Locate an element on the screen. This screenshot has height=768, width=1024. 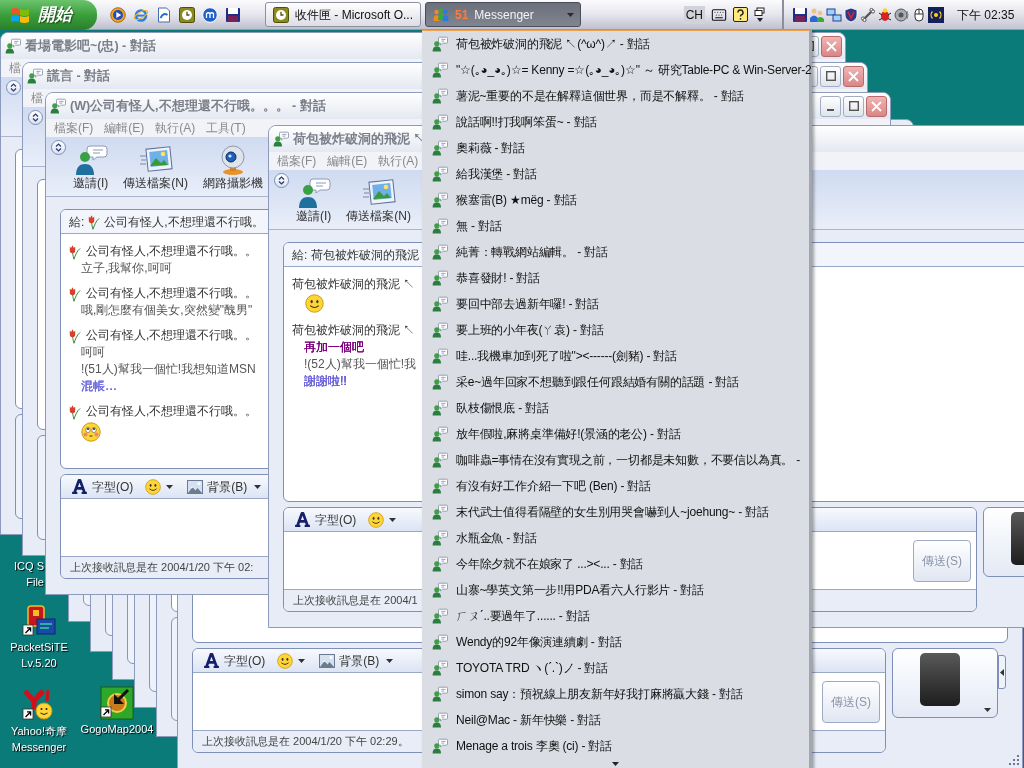
menu-item: 恭喜發財! - 對話 is located at coordinates (615, 278).